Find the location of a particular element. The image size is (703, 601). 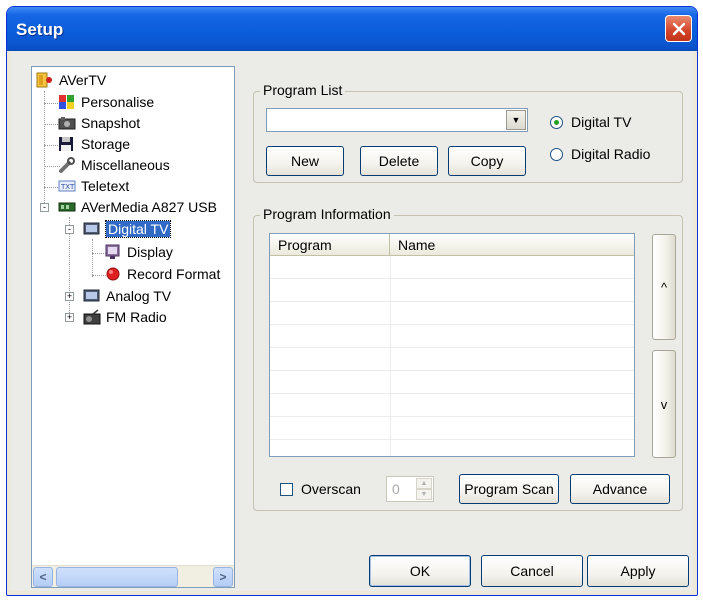

tree-item-label: Storage is located at coordinates (106, 144).